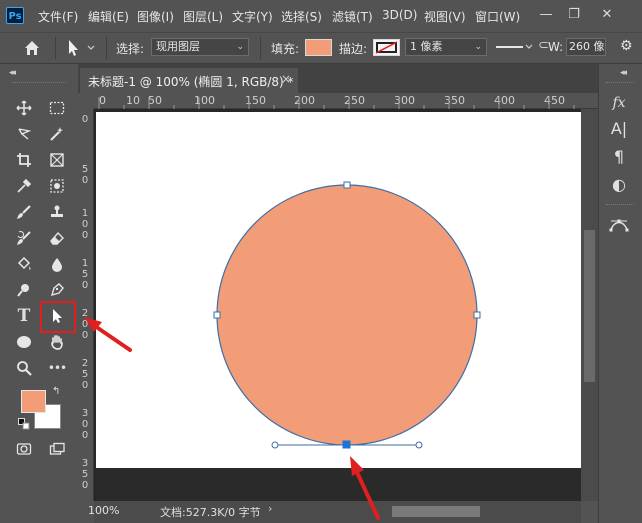  Describe the element at coordinates (103, 510) in the screenshot. I see `zoom-level: 100%` at that location.